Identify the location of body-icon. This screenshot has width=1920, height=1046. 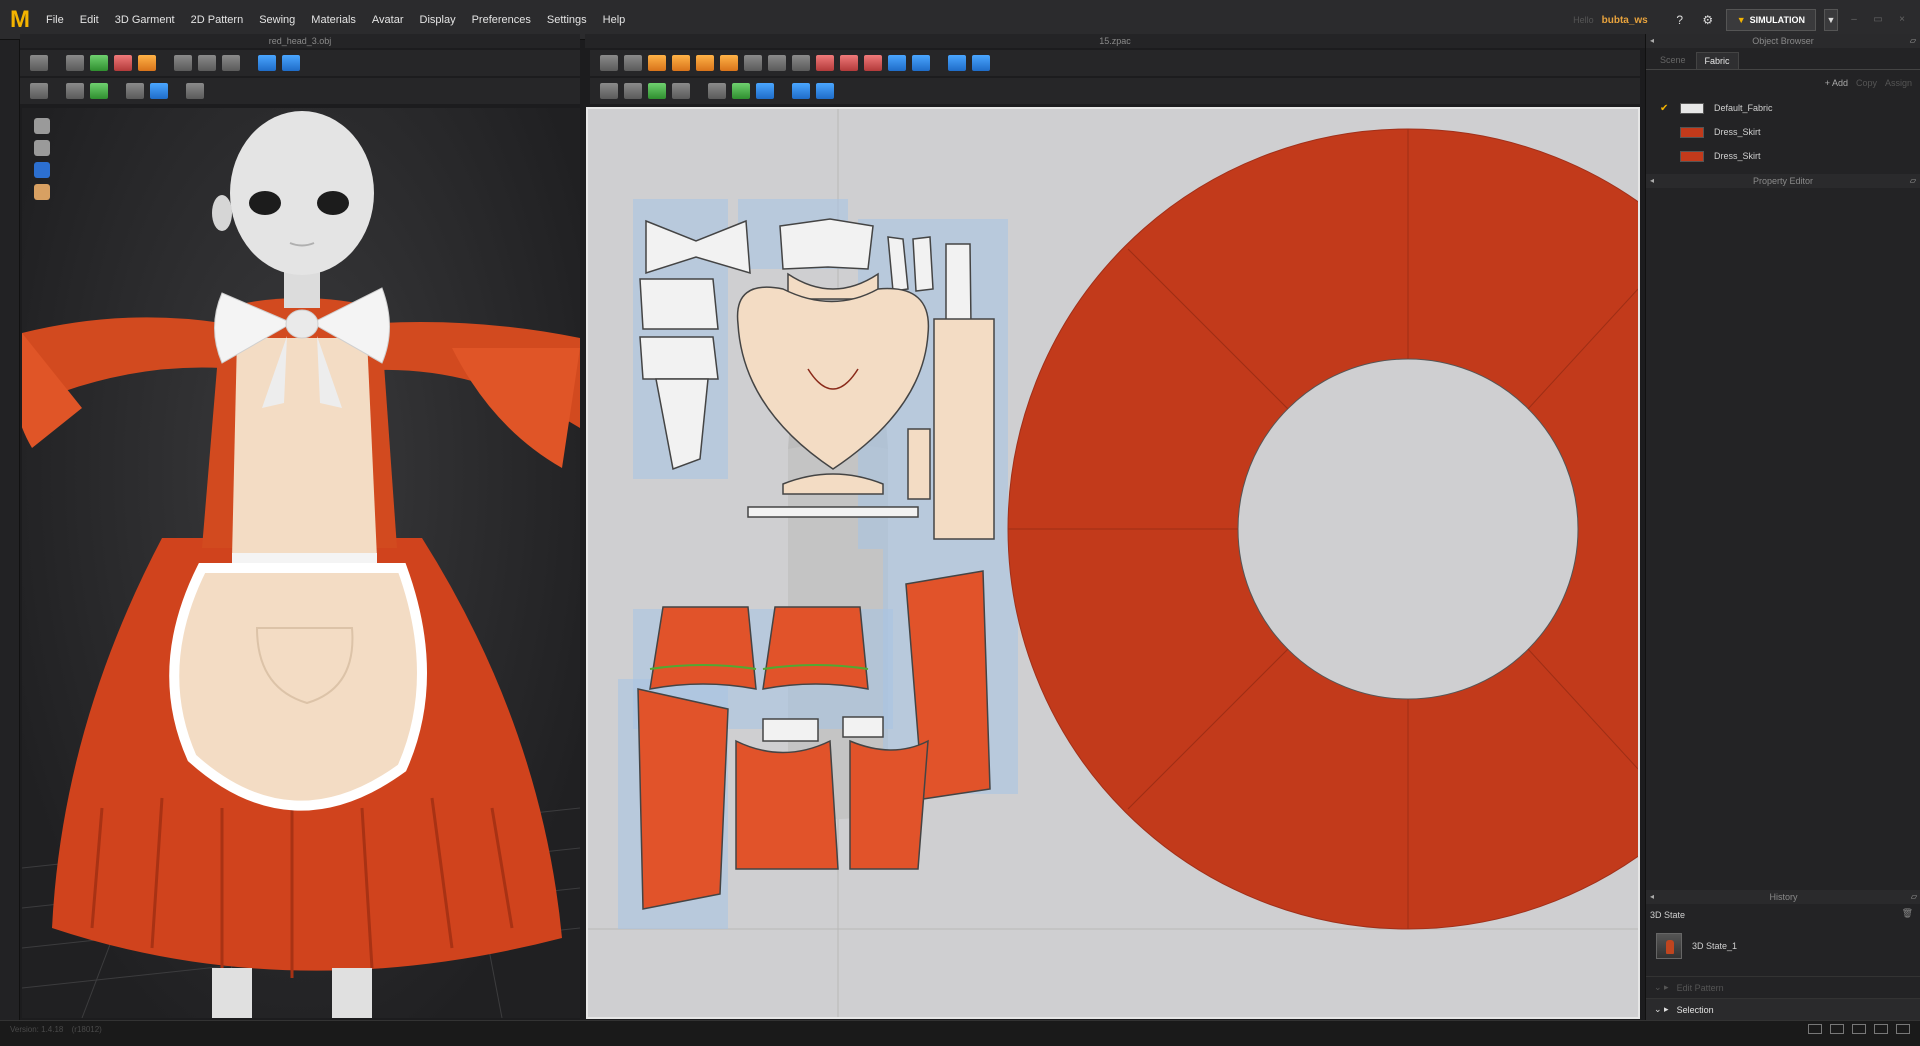
(42, 148).